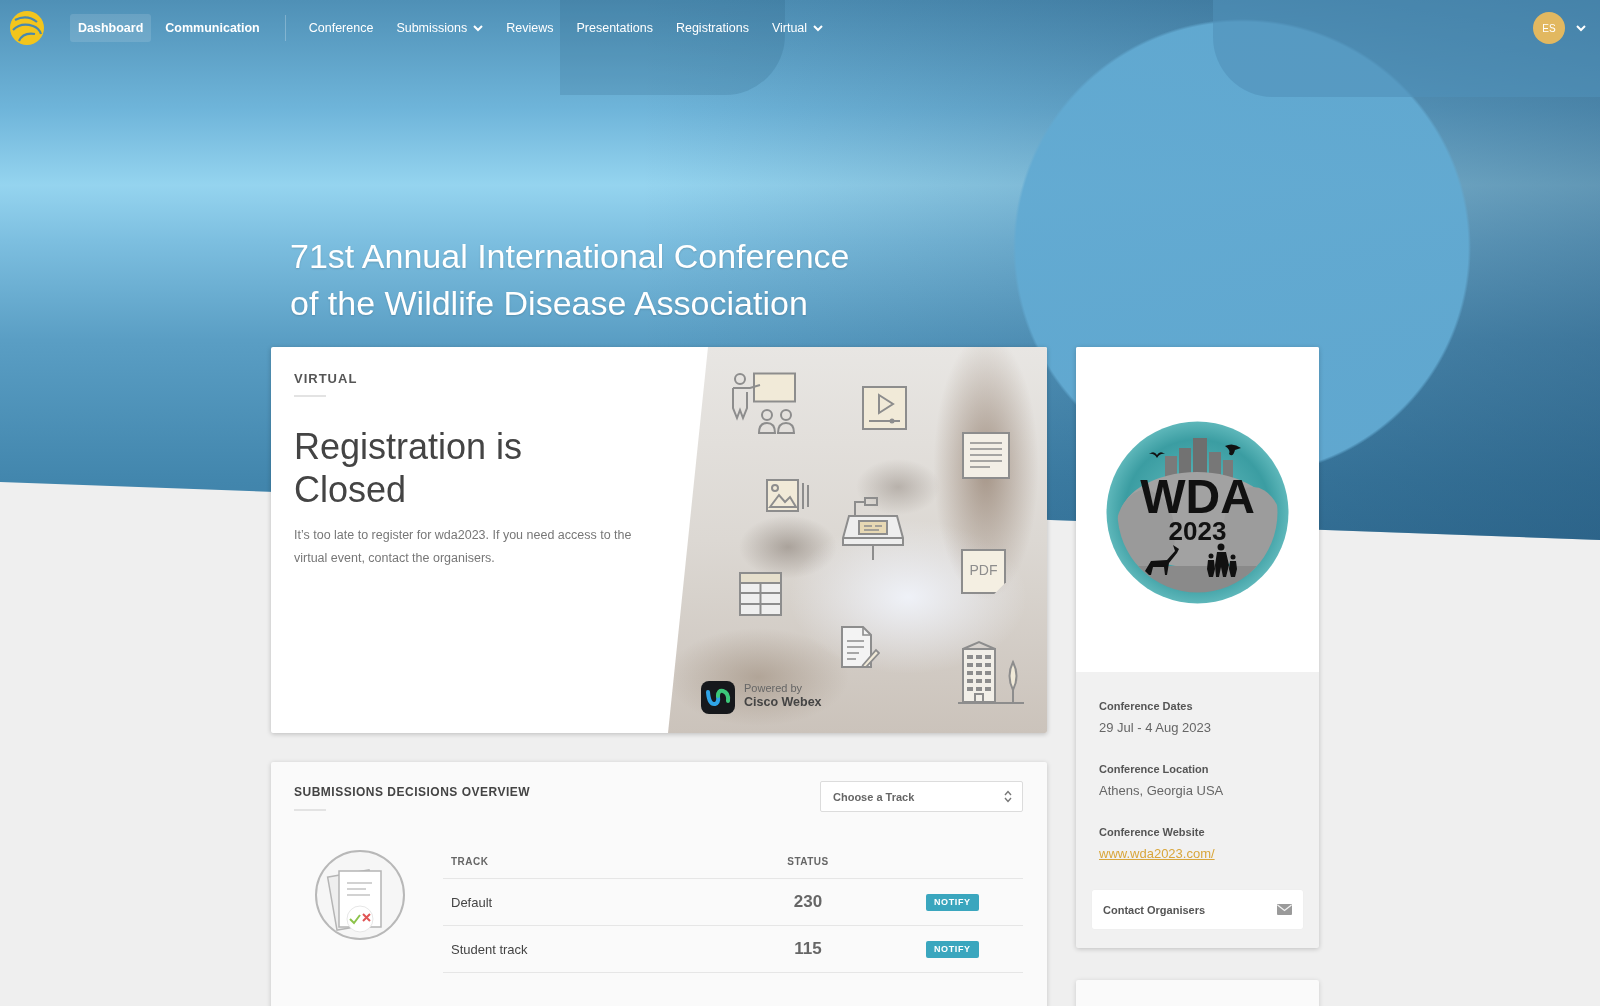 The image size is (1600, 1006). I want to click on detail-value: 29 Jul - 4 Aug 2023, so click(1155, 728).